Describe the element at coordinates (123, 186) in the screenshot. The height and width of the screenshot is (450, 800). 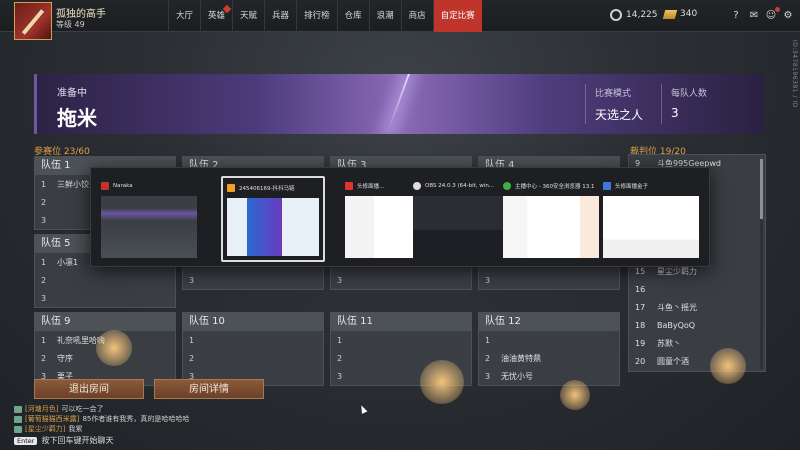
I see `window-title: Naraka` at that location.